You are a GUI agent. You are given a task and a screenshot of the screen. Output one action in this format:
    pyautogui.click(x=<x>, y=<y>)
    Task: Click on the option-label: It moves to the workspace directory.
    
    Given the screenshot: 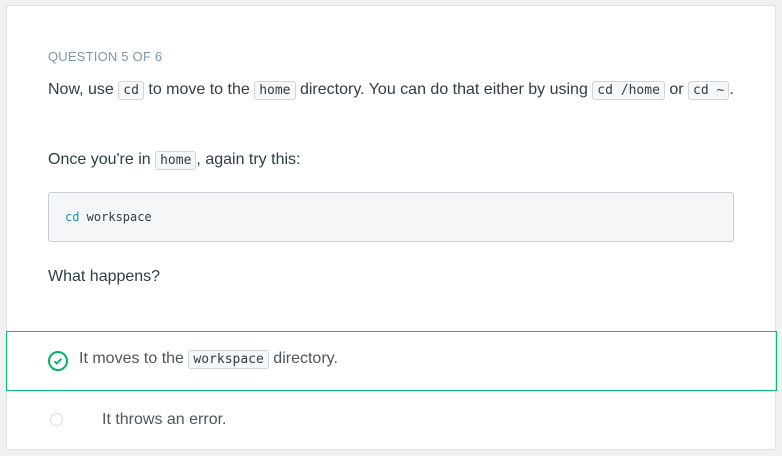 What is the action you would take?
    pyautogui.click(x=208, y=359)
    